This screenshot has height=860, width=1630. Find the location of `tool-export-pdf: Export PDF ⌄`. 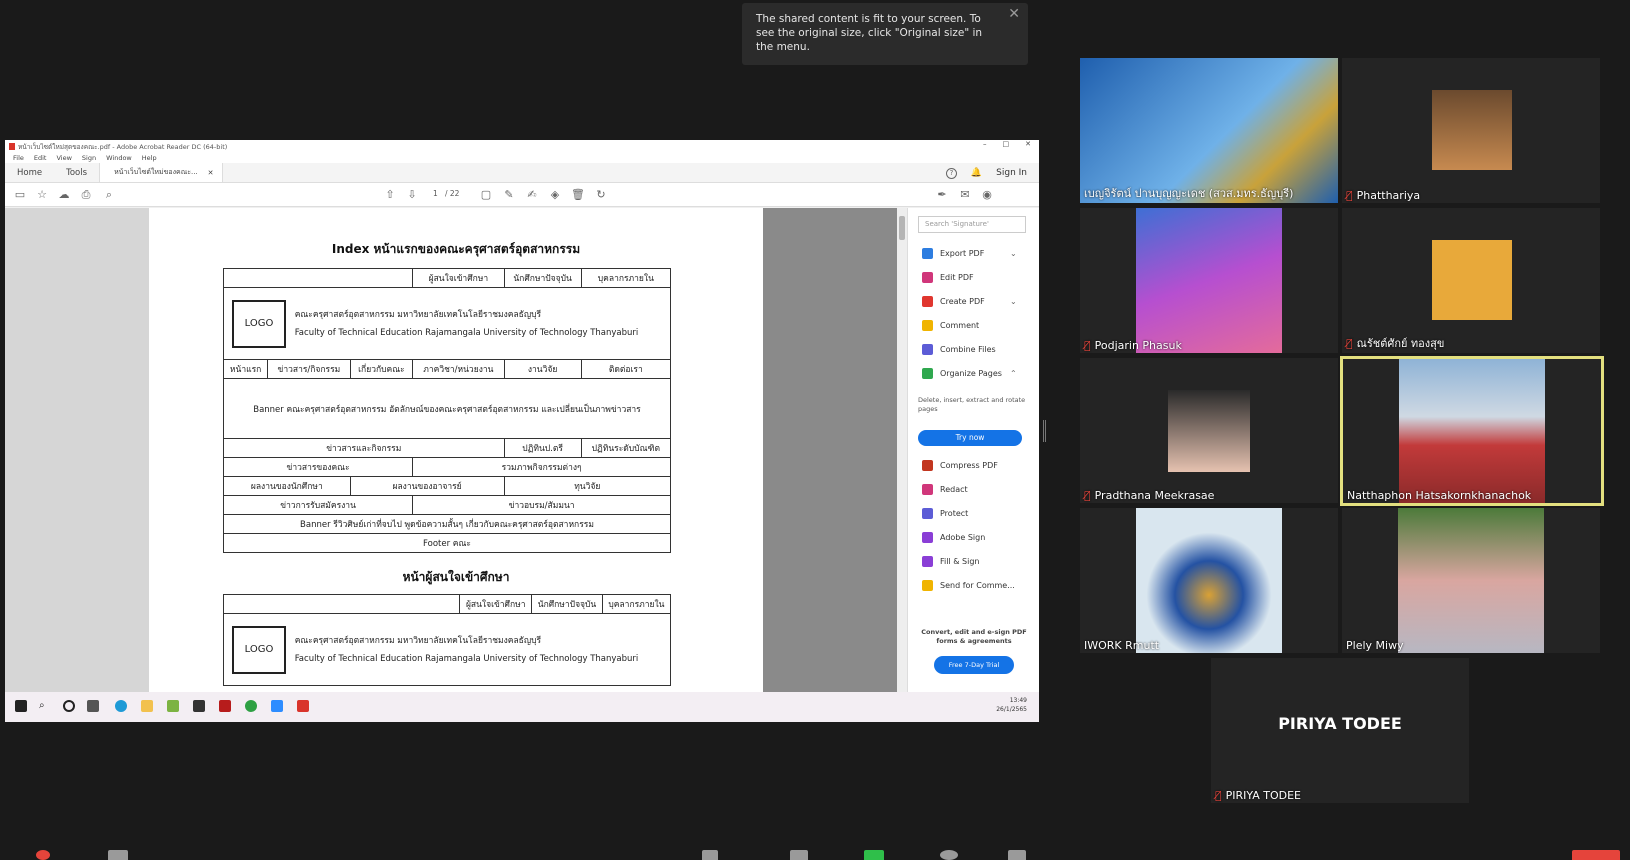

tool-export-pdf: Export PDF ⌄ is located at coordinates (969, 253).